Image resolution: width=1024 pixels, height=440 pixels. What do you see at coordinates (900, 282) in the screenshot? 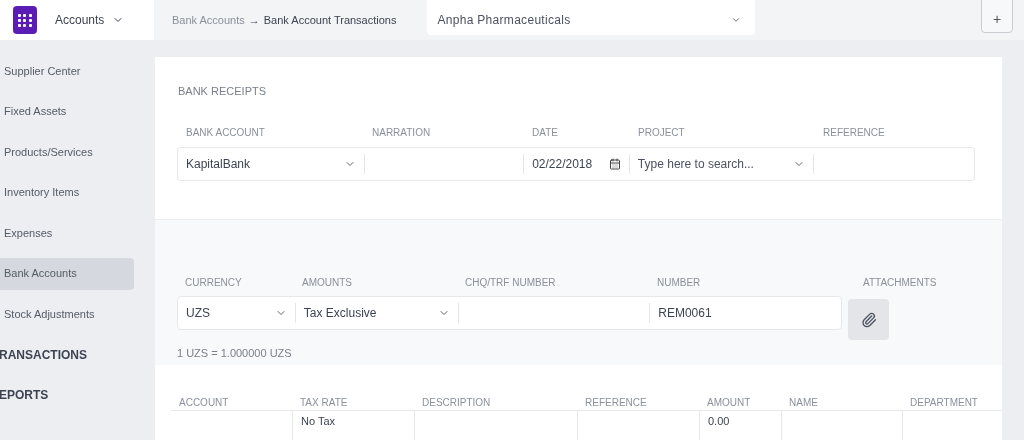
I see `field-label: ATTACHMENTS` at bounding box center [900, 282].